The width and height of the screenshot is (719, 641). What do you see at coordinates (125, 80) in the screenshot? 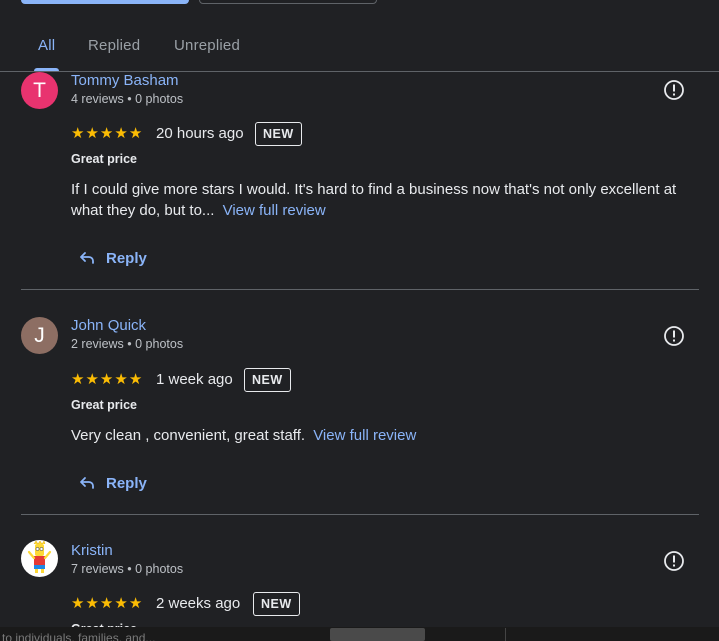
I see `reviewer-name: Tommy Basham` at bounding box center [125, 80].